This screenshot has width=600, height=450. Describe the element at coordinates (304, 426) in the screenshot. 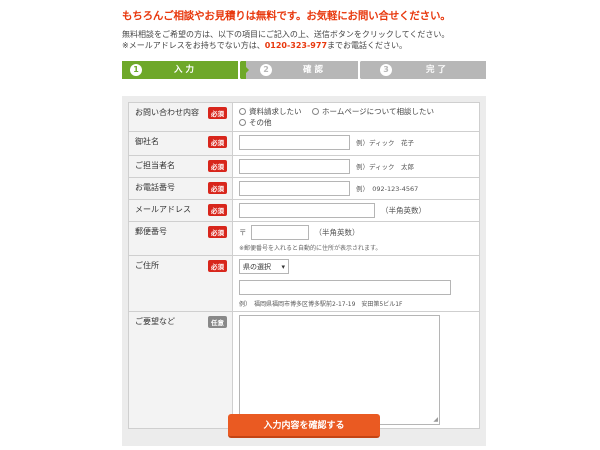

I see `confirm-submit-button: 入力内容を確認する` at that location.